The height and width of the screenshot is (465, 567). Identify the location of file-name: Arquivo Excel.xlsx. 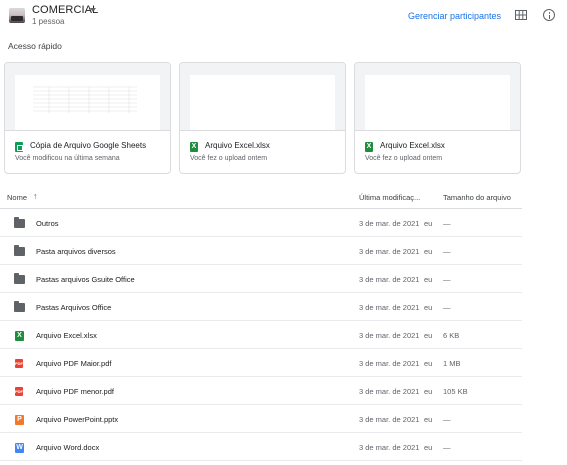
(66, 335).